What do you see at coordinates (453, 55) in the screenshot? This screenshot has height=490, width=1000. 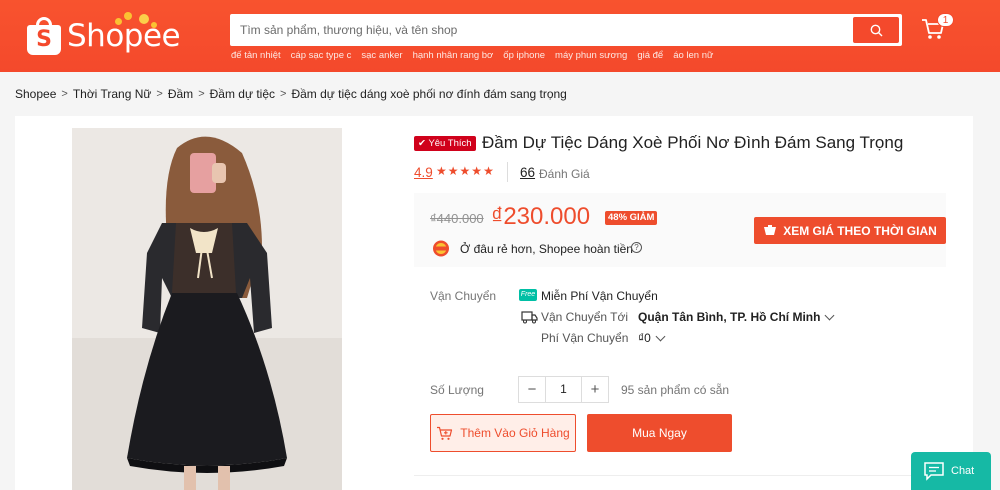 I see `suggestion-link: hạnh nhân rang bơ` at bounding box center [453, 55].